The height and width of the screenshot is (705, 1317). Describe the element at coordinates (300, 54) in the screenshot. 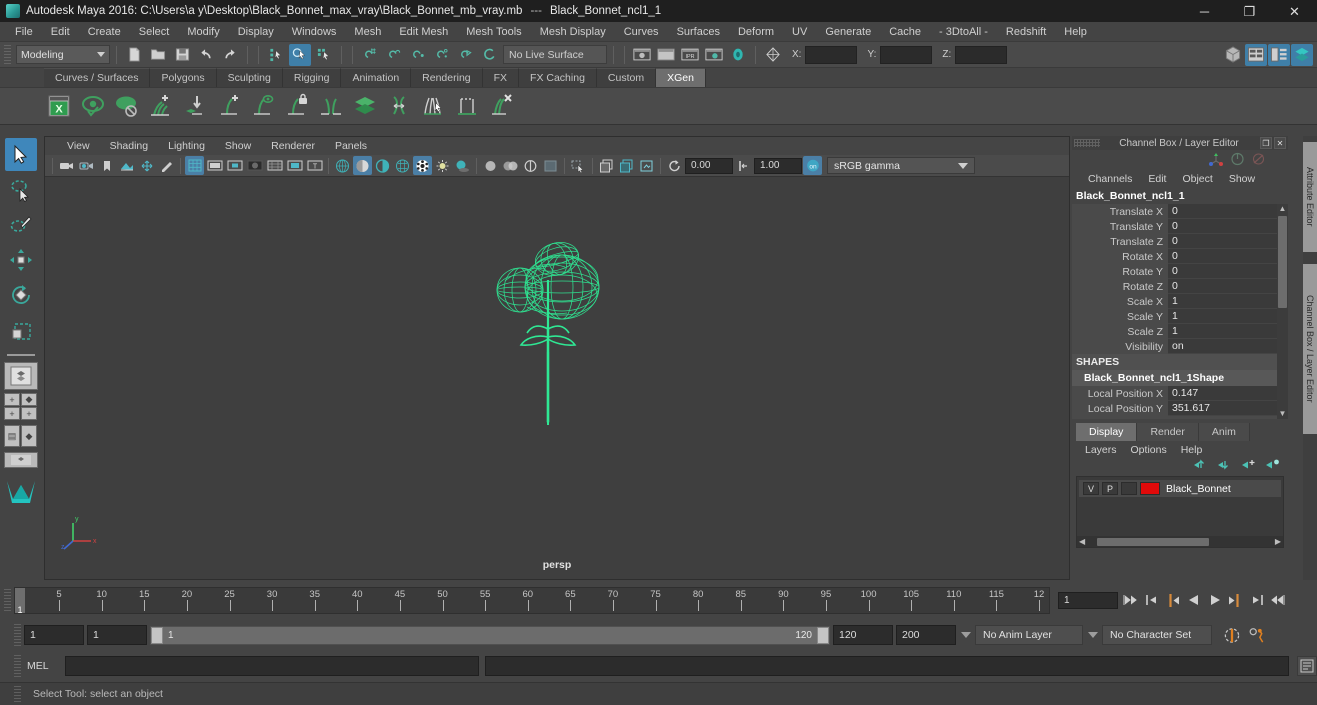

I see `select-by-object-icon` at that location.